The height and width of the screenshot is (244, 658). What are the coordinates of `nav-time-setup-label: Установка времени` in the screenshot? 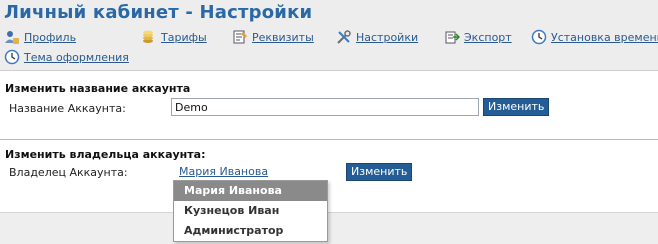 It's located at (604, 37).